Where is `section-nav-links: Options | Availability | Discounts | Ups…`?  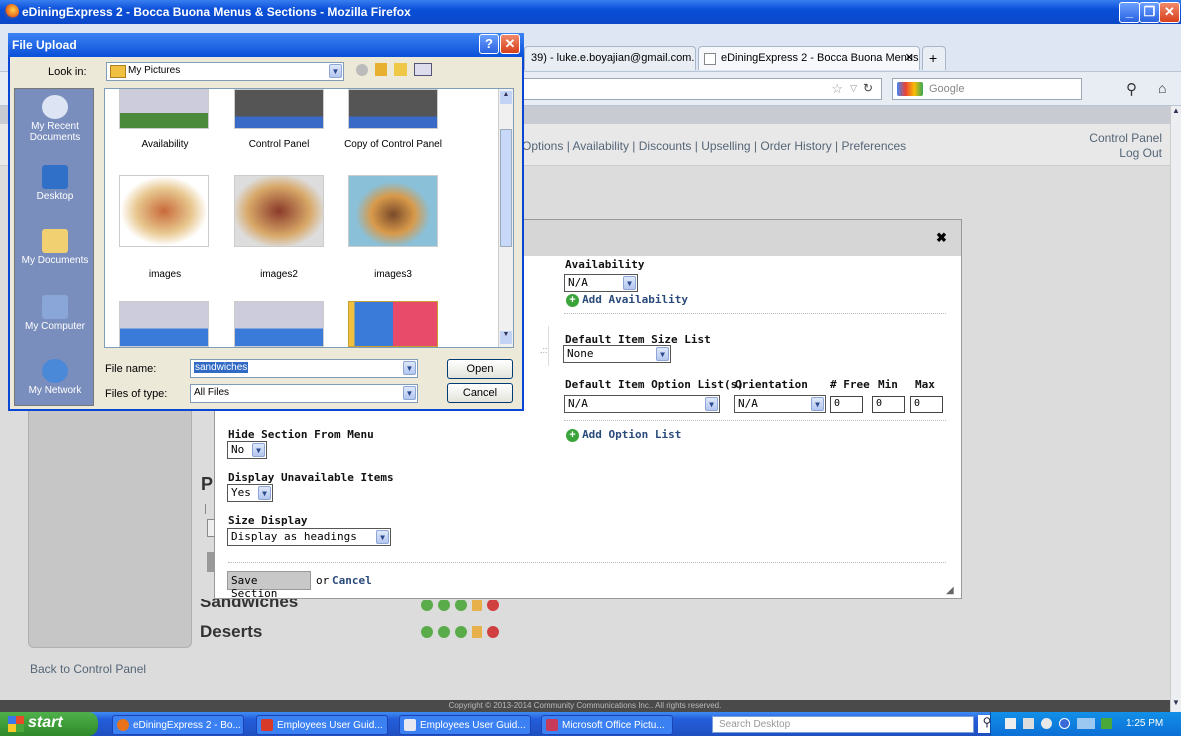 section-nav-links: Options | Availability | Discounts | Ups… is located at coordinates (714, 146).